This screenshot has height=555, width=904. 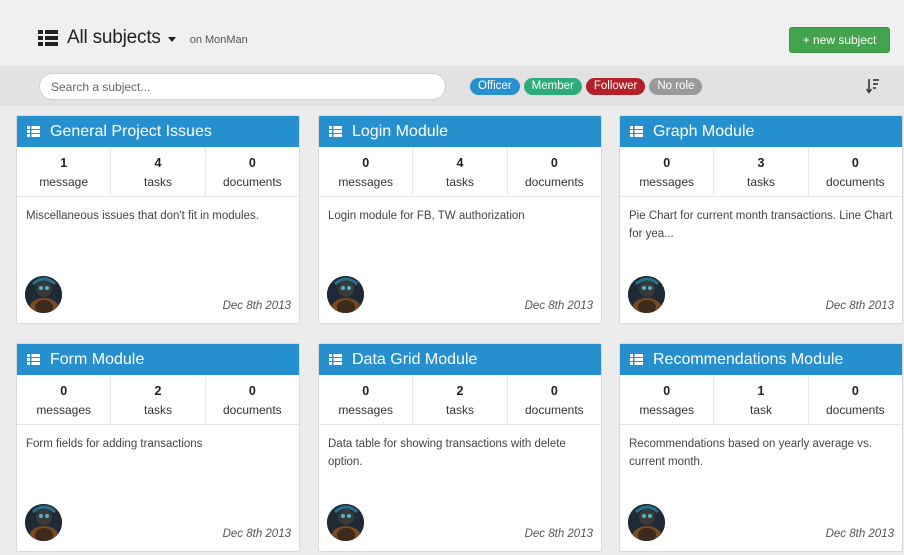 I want to click on role-filter-officer: Officer, so click(x=495, y=86).